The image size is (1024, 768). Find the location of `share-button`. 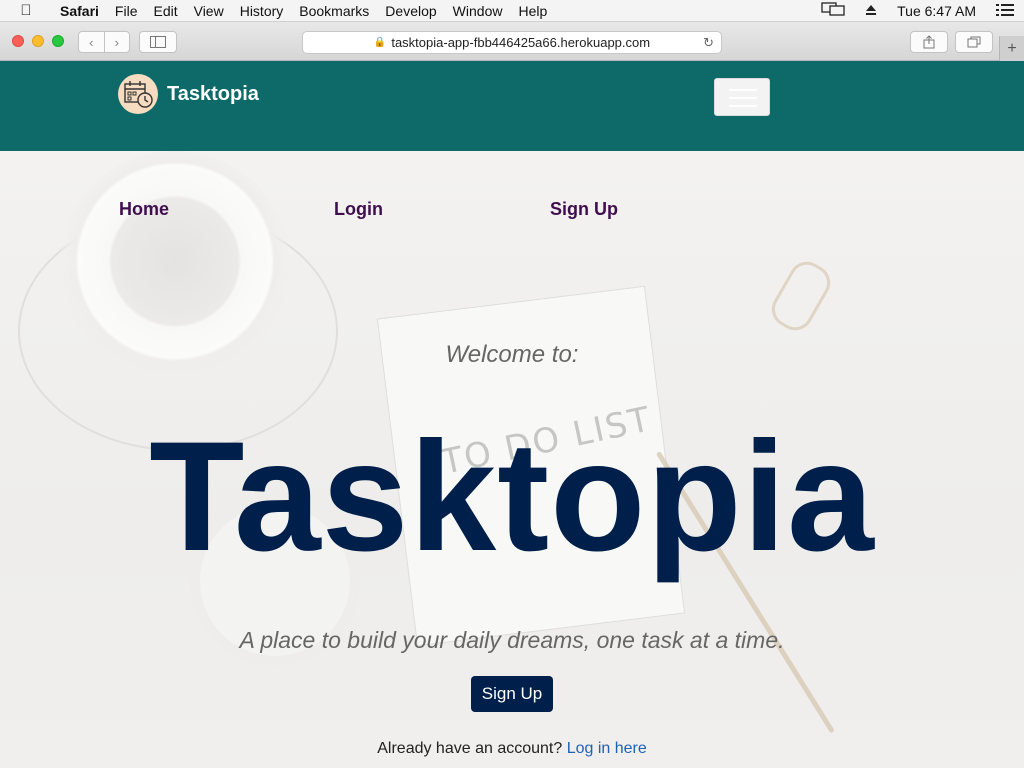

share-button is located at coordinates (929, 42).